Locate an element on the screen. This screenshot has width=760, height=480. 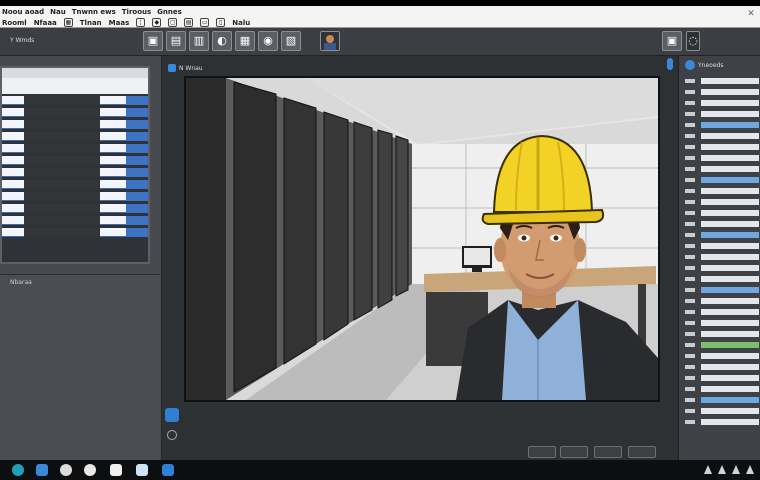
menu2-item-2: Nfaaa is located at coordinates (45, 23).